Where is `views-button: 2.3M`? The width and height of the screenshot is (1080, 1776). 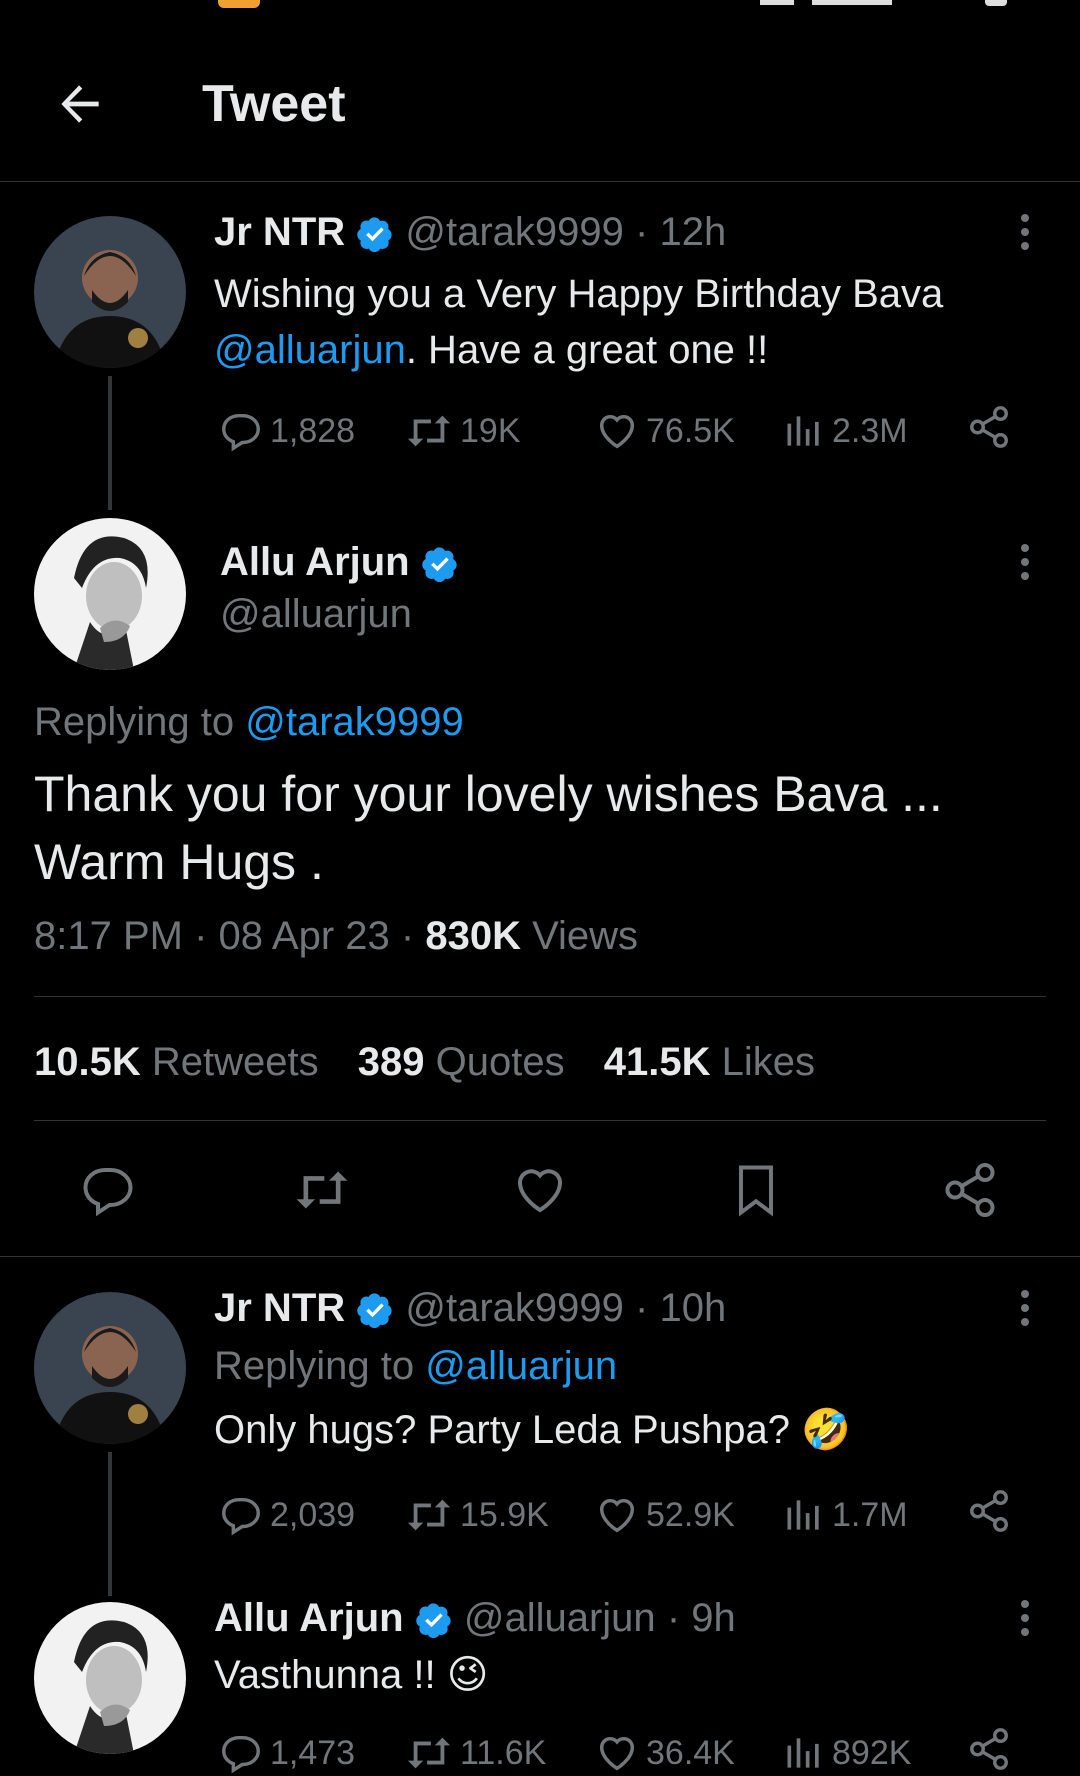
views-button: 2.3M is located at coordinates (845, 431).